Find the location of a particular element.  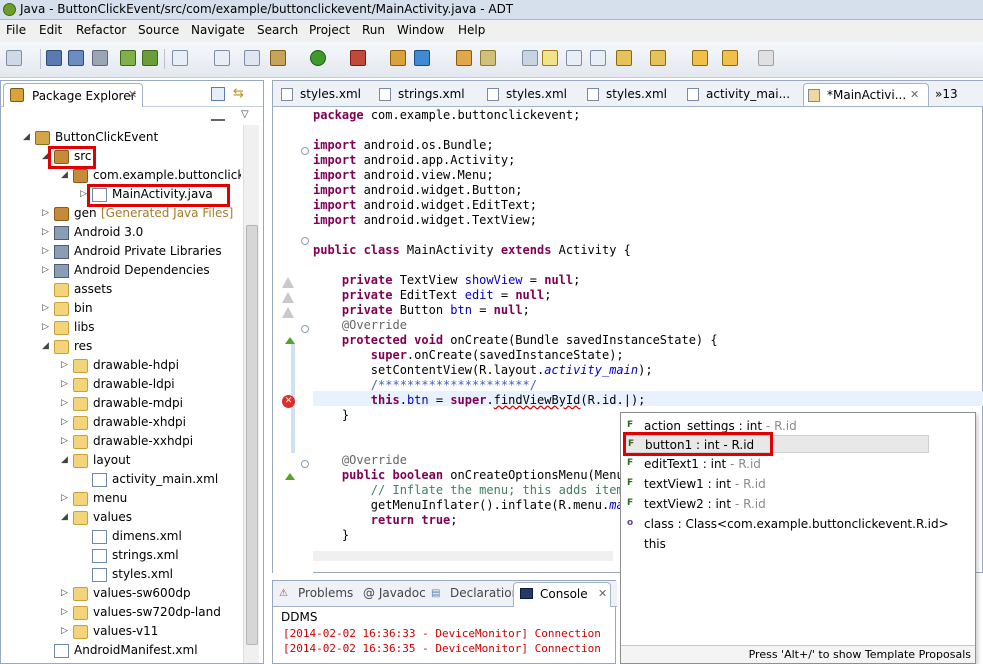

menu-run: Run is located at coordinates (373, 30).